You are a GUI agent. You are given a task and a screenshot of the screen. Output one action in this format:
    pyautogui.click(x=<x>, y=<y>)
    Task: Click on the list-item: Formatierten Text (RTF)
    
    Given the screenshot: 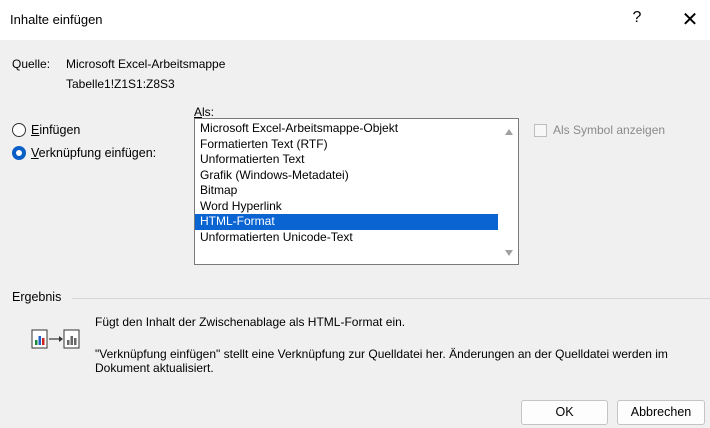 What is the action you would take?
    pyautogui.click(x=346, y=145)
    